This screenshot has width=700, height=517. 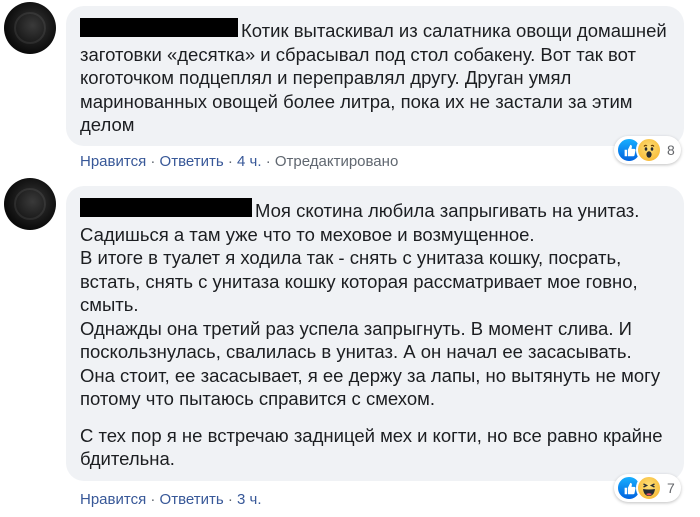 What do you see at coordinates (249, 499) in the screenshot?
I see `timestamp-link: 3 ч.` at bounding box center [249, 499].